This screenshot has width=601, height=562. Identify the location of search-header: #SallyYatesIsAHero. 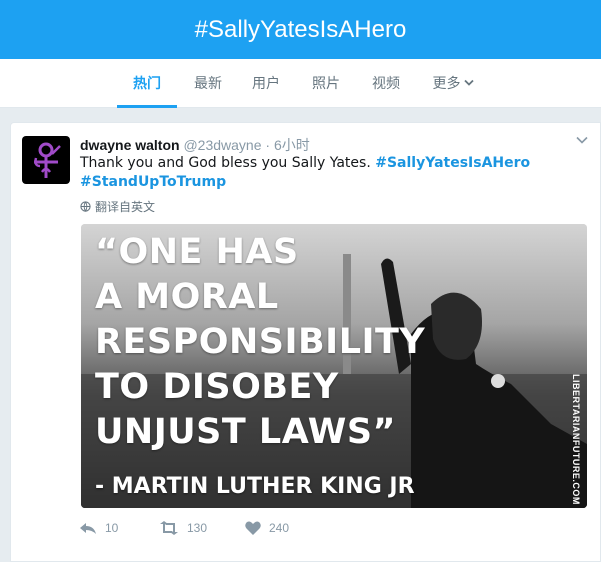
(300, 29).